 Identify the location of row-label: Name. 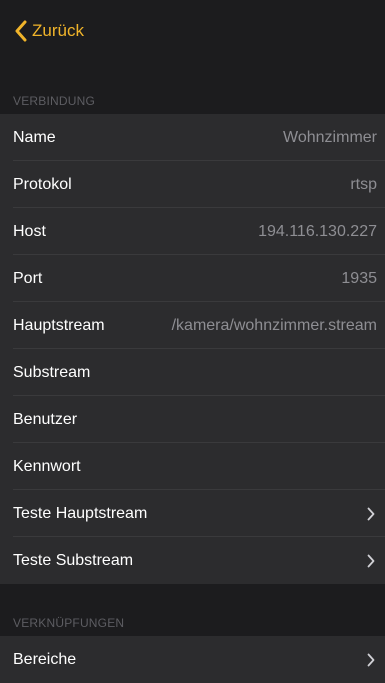
(34, 137).